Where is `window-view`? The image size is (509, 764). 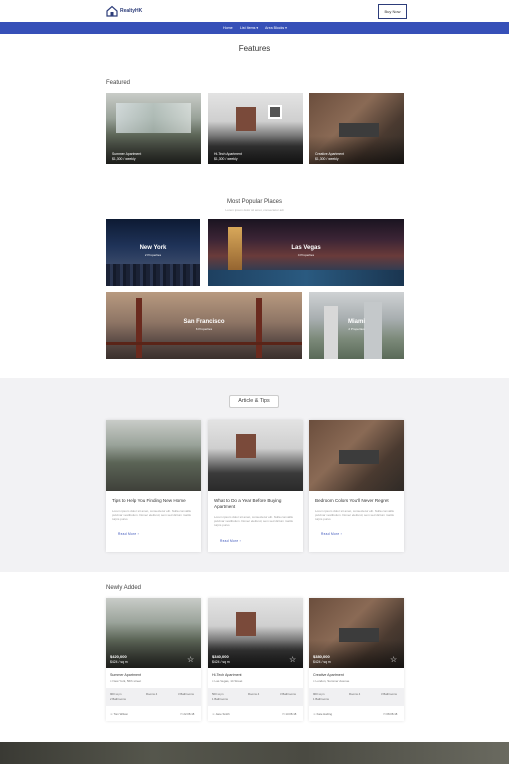 window-view is located at coordinates (153, 118).